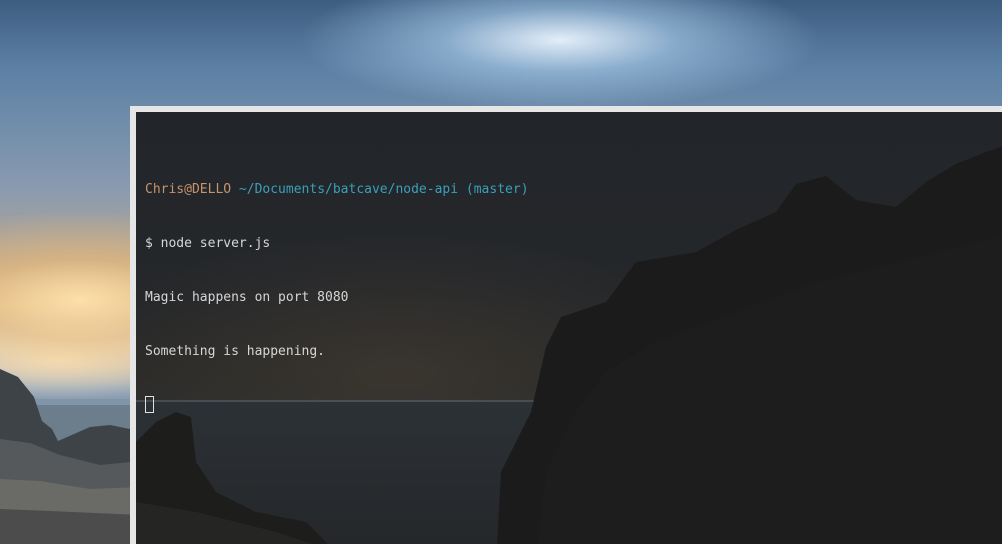  Describe the element at coordinates (188, 189) in the screenshot. I see `prompt-user-host: Chris@DELLO` at that location.